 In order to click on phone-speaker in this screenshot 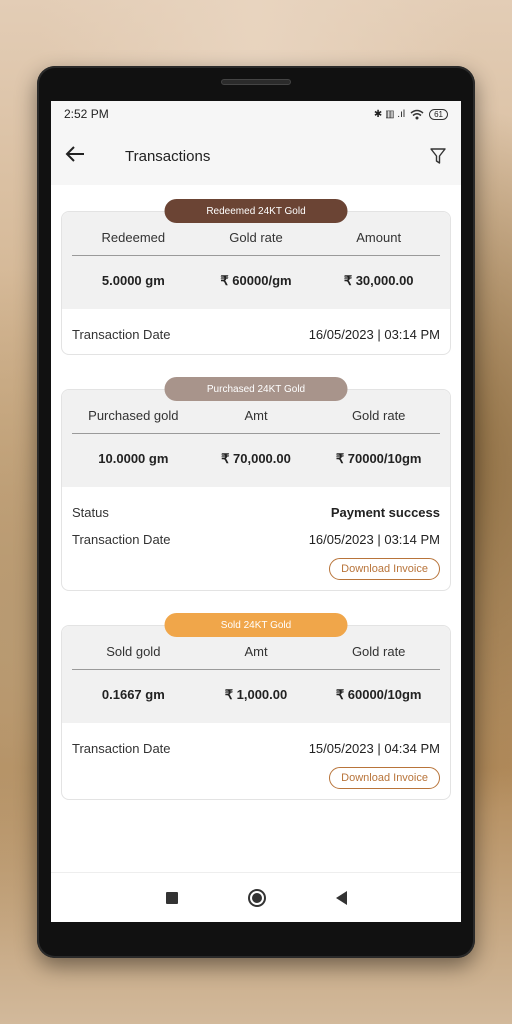, I will do `click(256, 82)`.